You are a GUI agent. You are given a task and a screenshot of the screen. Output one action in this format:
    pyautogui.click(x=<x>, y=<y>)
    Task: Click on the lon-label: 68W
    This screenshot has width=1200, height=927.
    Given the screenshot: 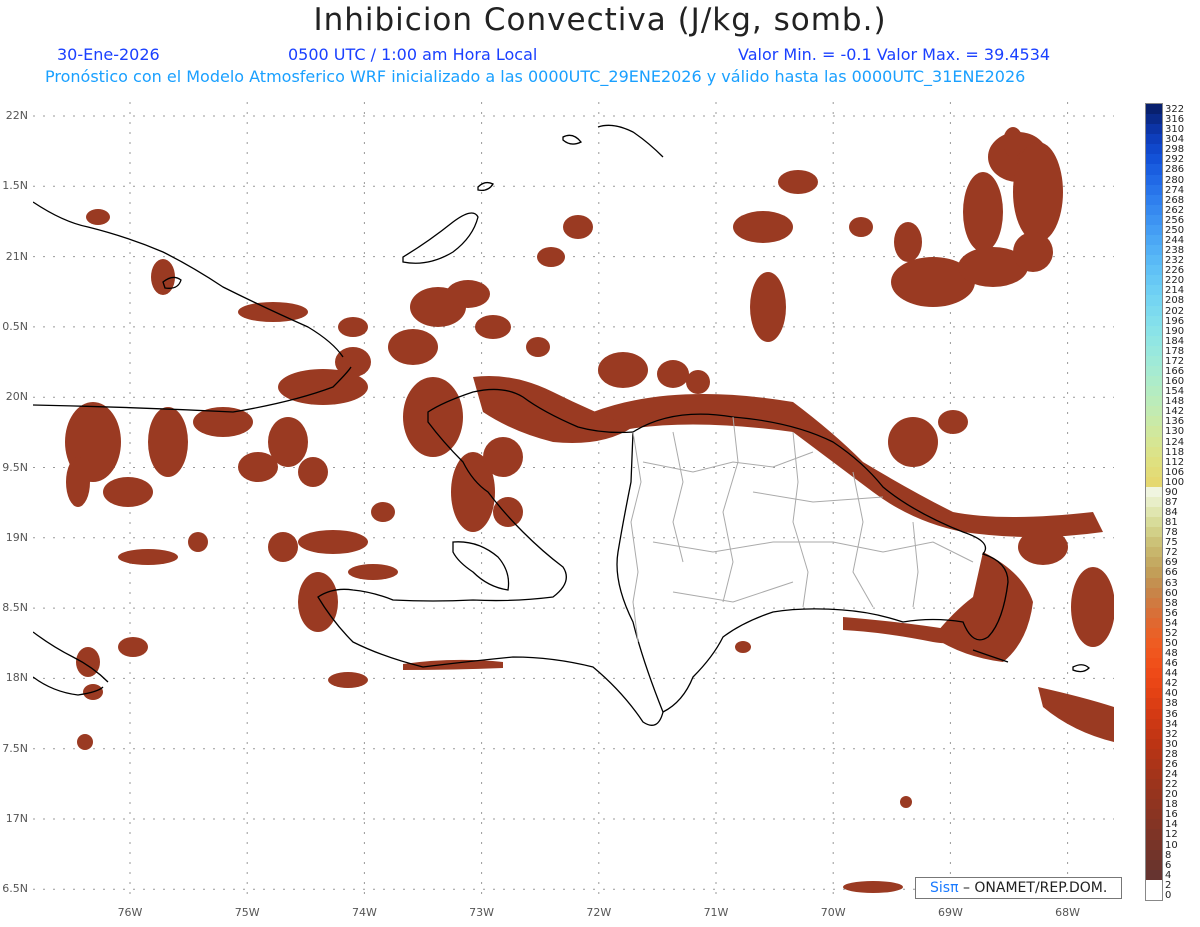 What is the action you would take?
    pyautogui.click(x=1068, y=912)
    